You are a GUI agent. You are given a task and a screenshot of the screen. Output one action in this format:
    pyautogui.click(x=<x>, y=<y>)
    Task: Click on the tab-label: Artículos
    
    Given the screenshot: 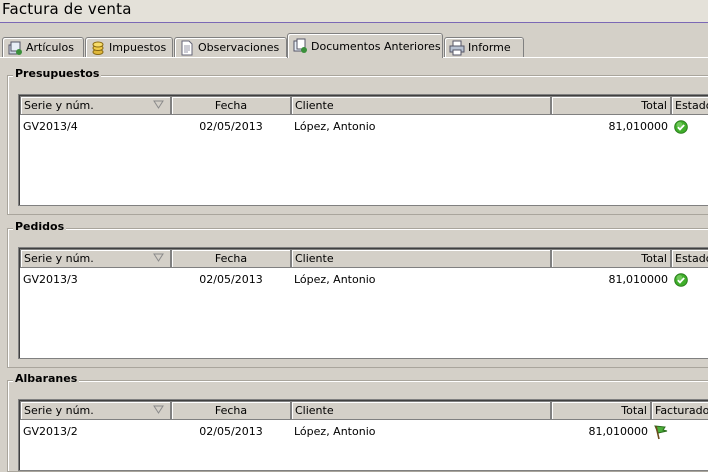 What is the action you would take?
    pyautogui.click(x=50, y=47)
    